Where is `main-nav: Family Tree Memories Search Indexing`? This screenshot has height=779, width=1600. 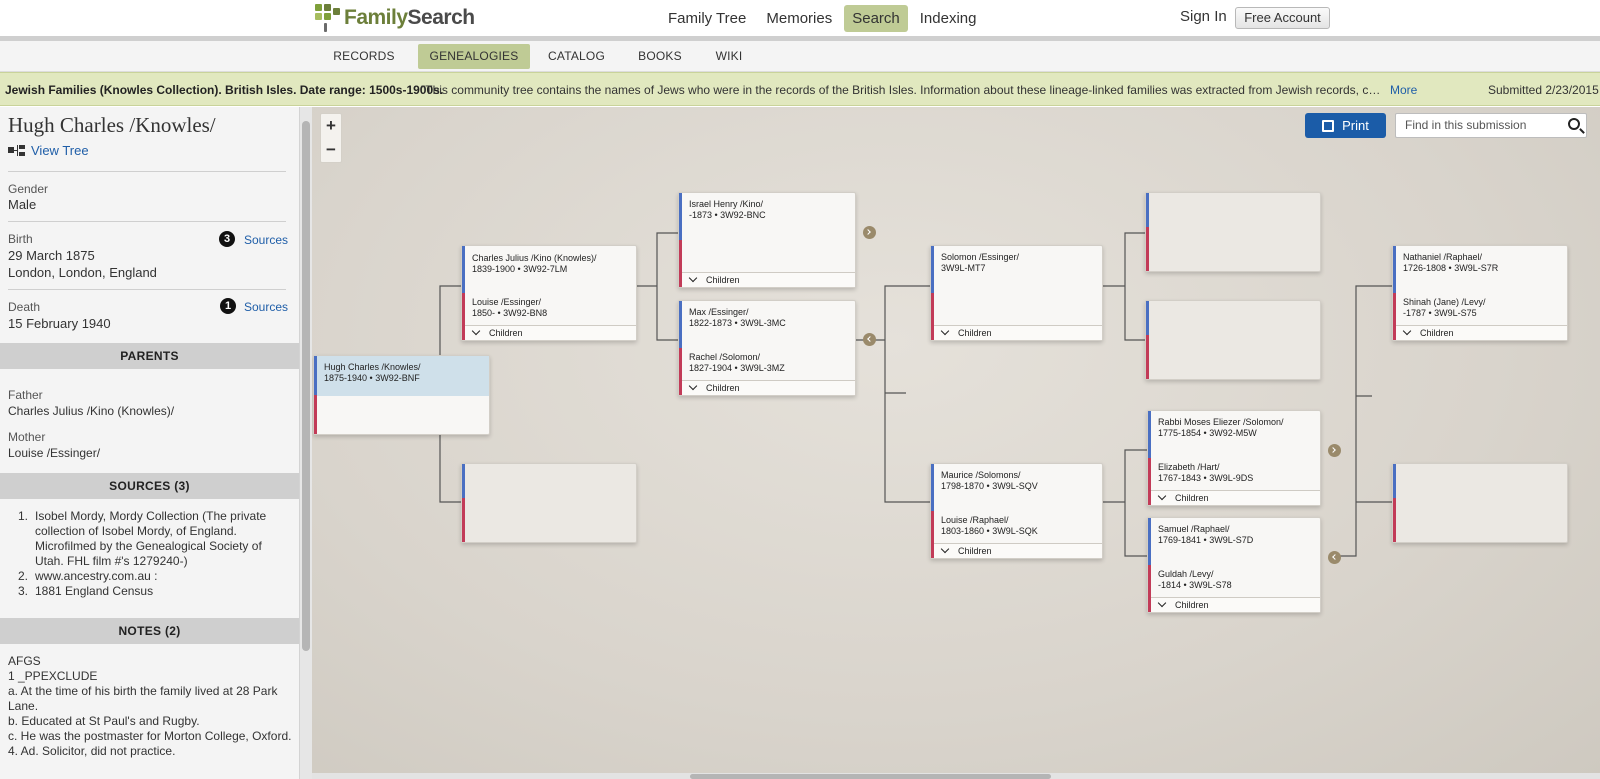 main-nav: Family Tree Memories Search Indexing is located at coordinates (824, 18).